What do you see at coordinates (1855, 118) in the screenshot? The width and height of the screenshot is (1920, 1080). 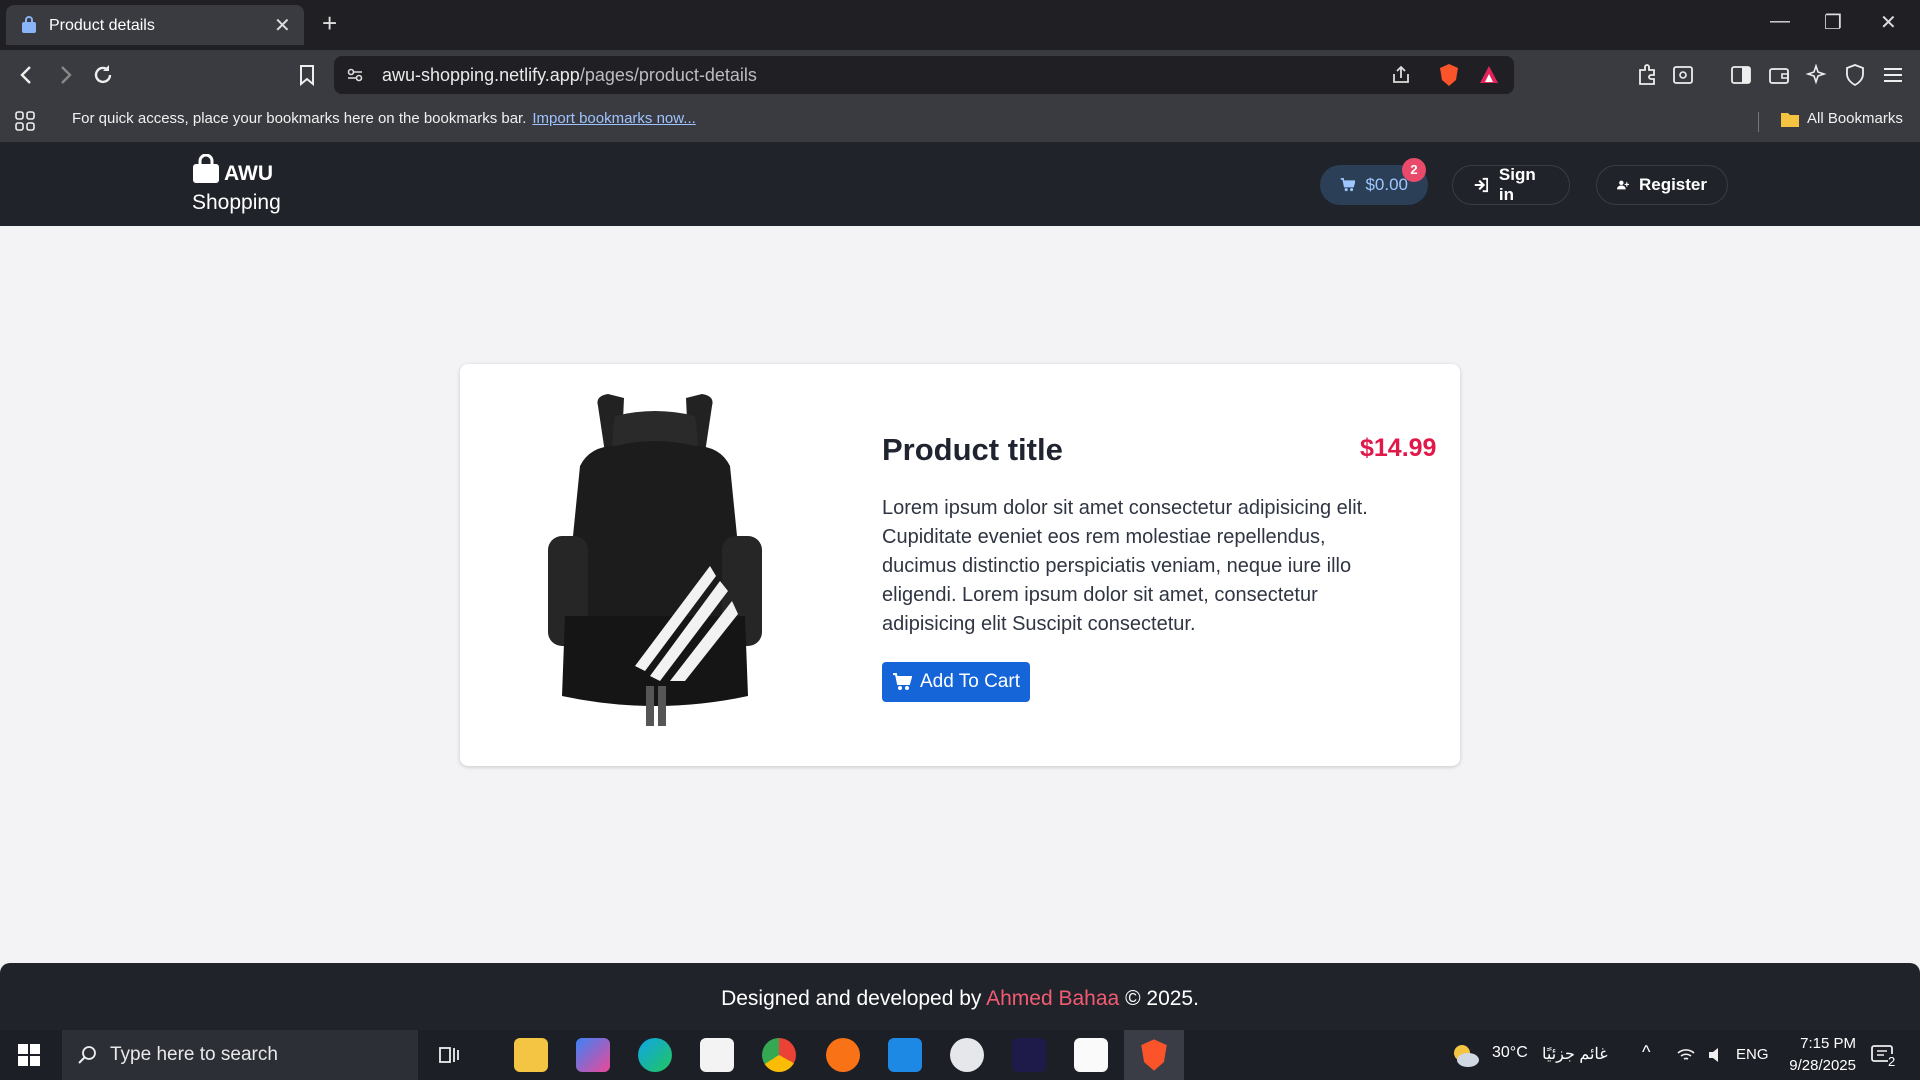 I see `all-bookmarks-button: All Bookmarks` at bounding box center [1855, 118].